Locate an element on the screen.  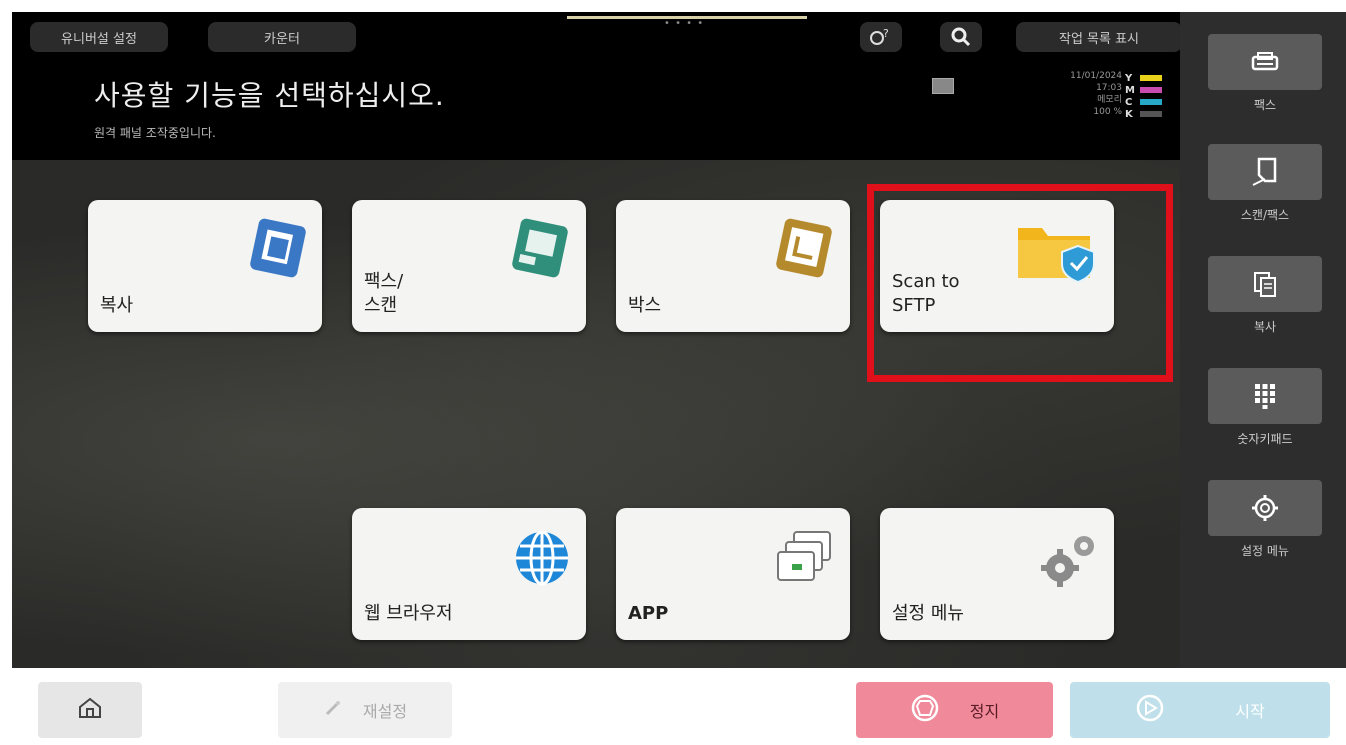
stop-button: 정지 is located at coordinates (954, 710).